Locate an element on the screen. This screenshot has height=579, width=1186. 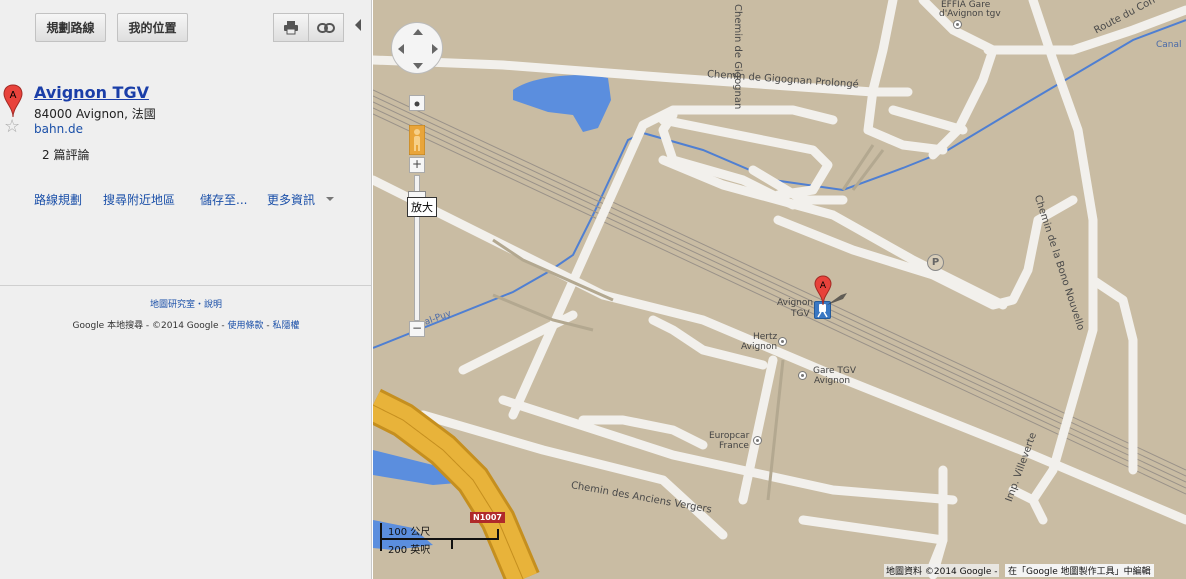
privacy-link: 私隱權 is located at coordinates (286, 326).